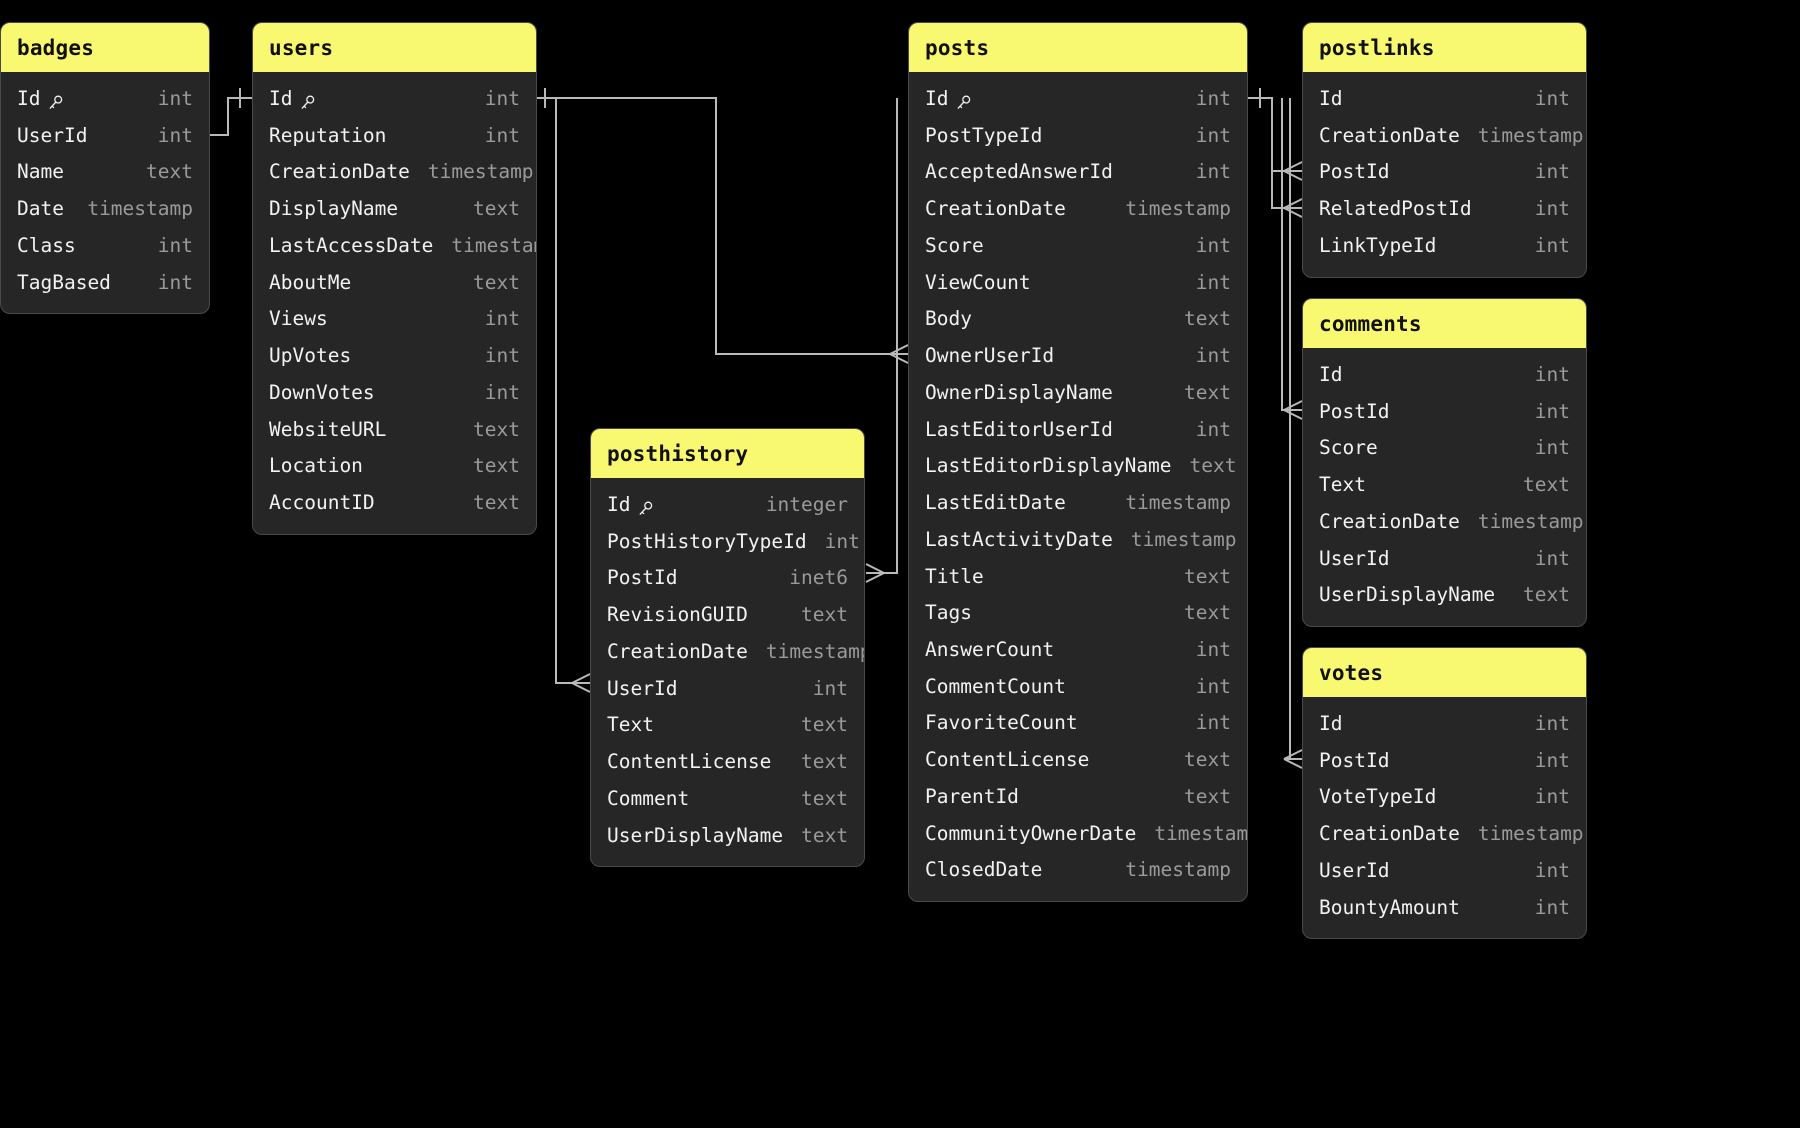 The height and width of the screenshot is (1128, 1800). What do you see at coordinates (327, 430) in the screenshot?
I see `field-name: WebsiteURL` at bounding box center [327, 430].